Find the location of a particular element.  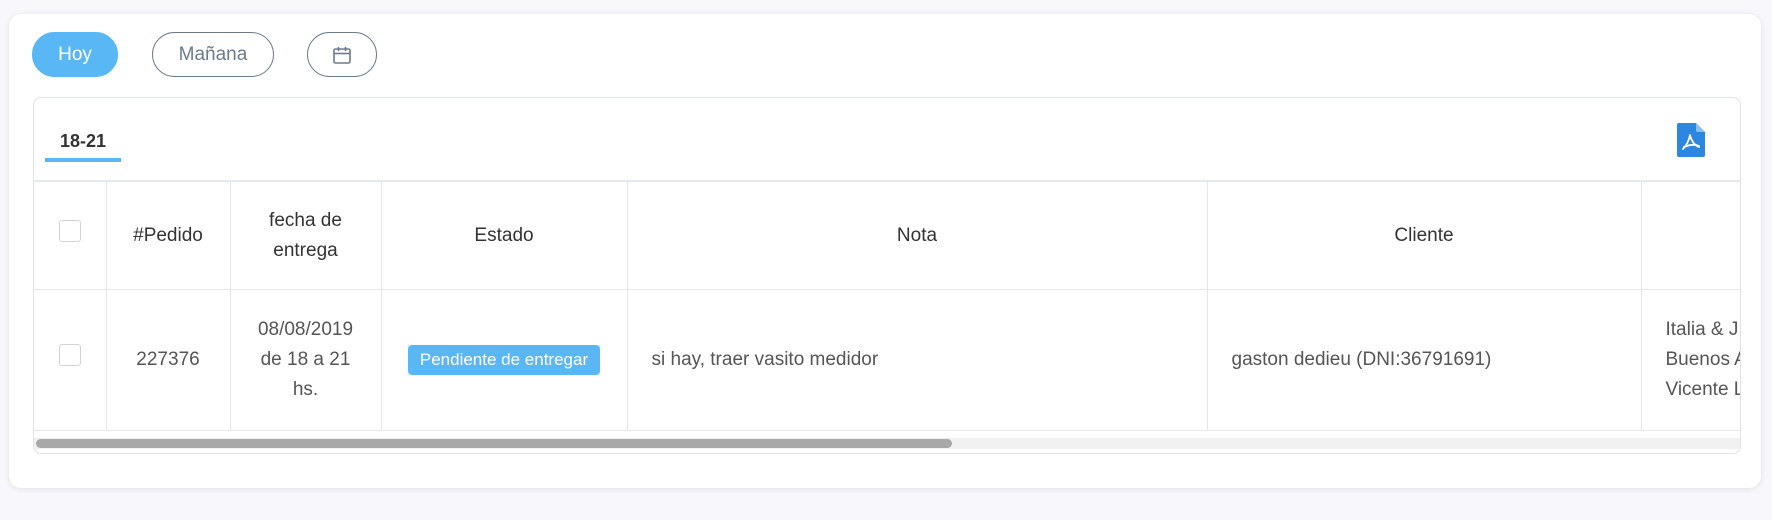

cell-pedido: 227376 is located at coordinates (168, 360).